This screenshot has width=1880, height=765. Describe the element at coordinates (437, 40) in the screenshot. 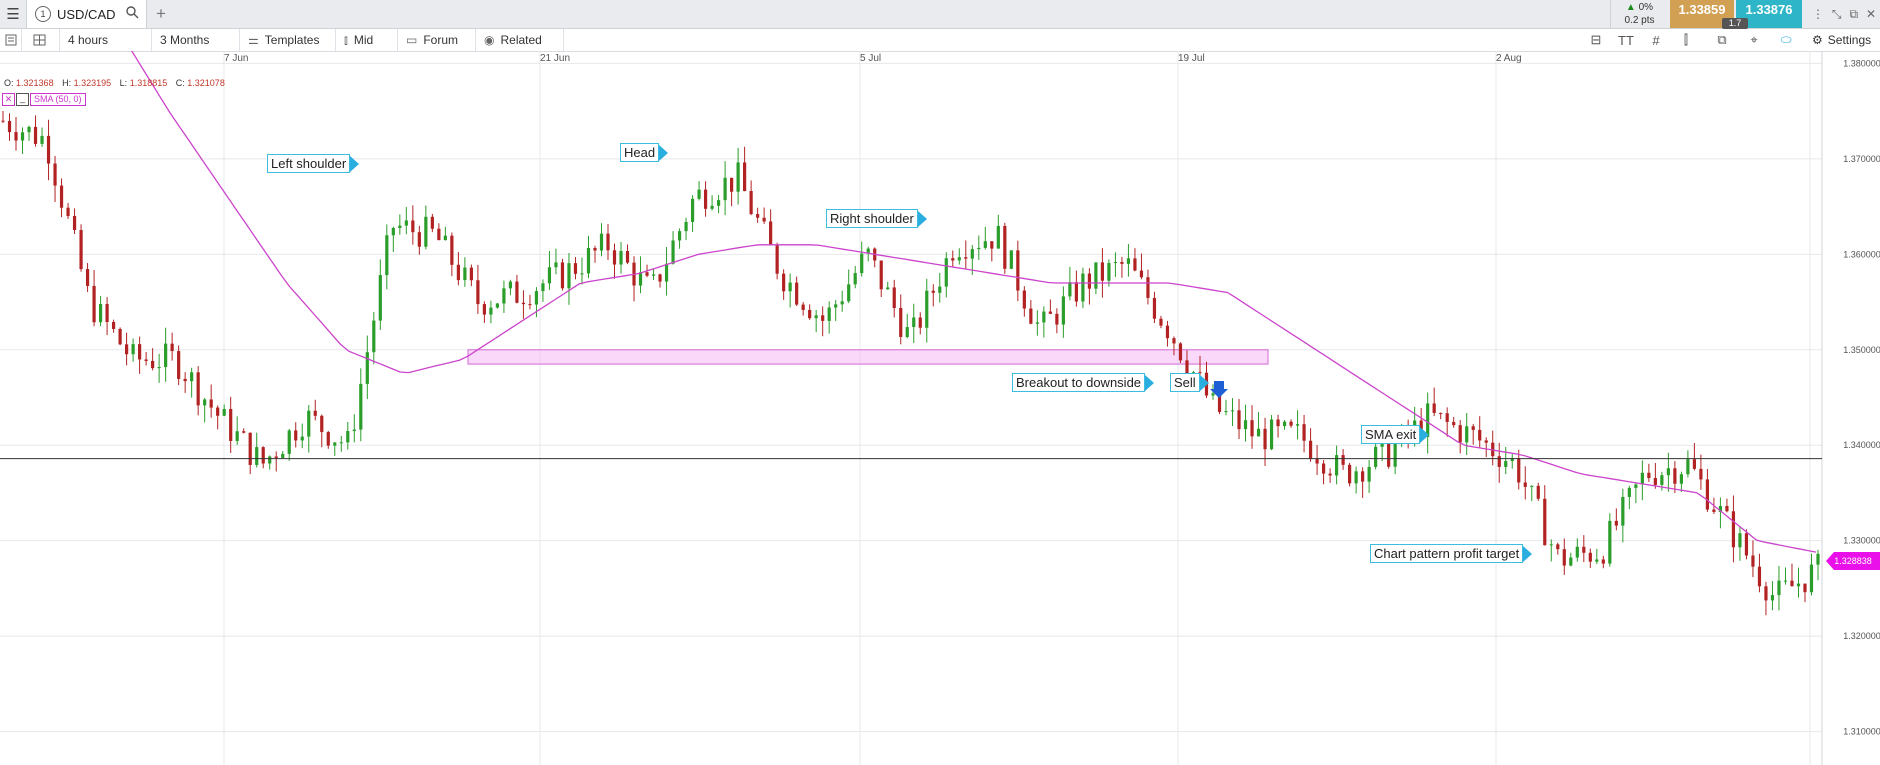

I see `forum-button: ▭ Forum` at that location.